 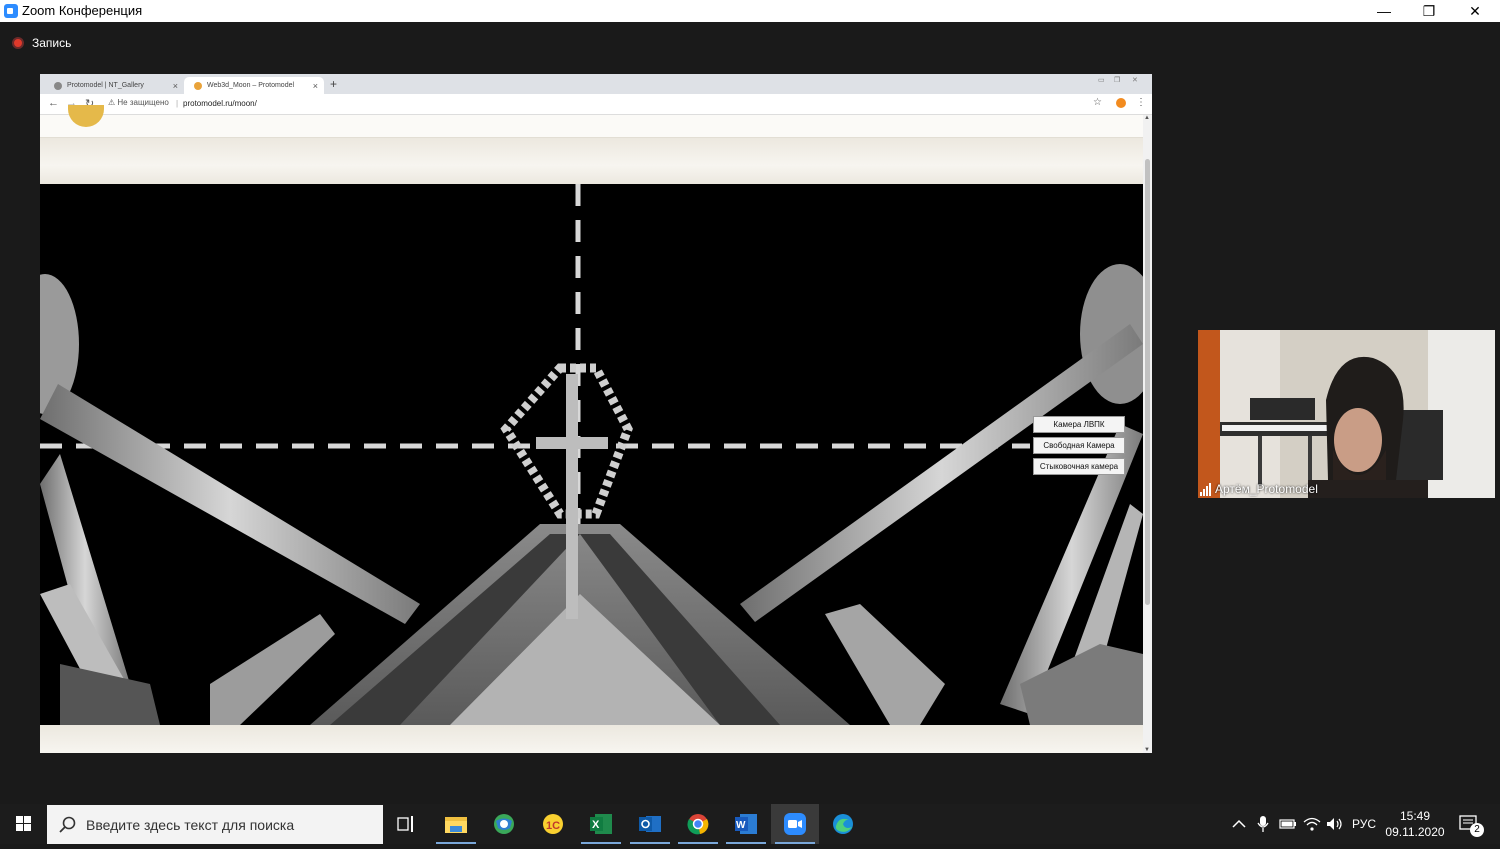 I want to click on chrome-button, so click(x=698, y=824).